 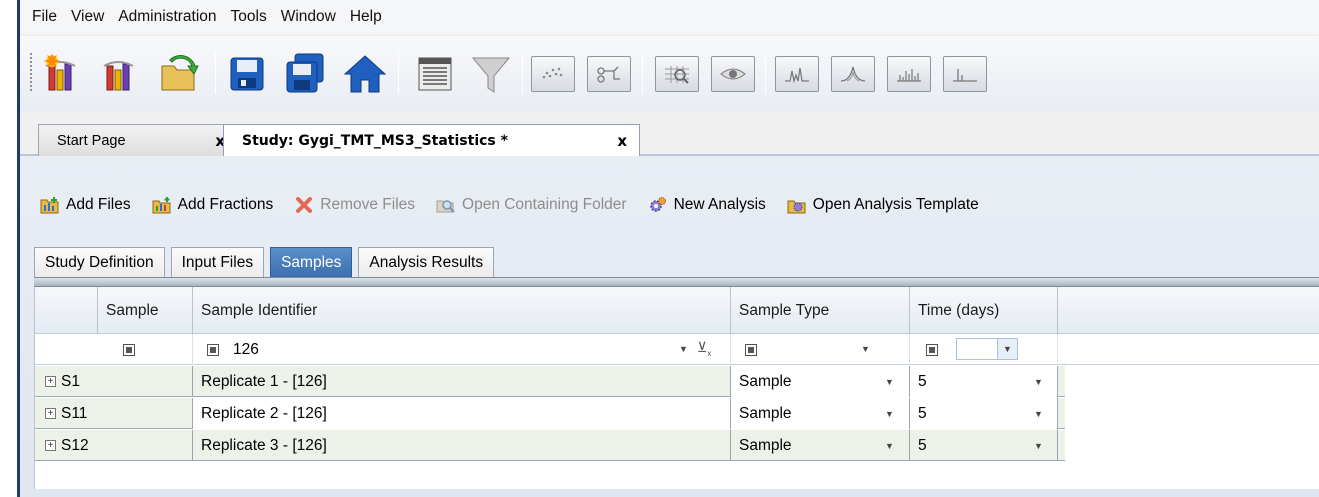 What do you see at coordinates (87, 17) in the screenshot?
I see `menu-view: View` at bounding box center [87, 17].